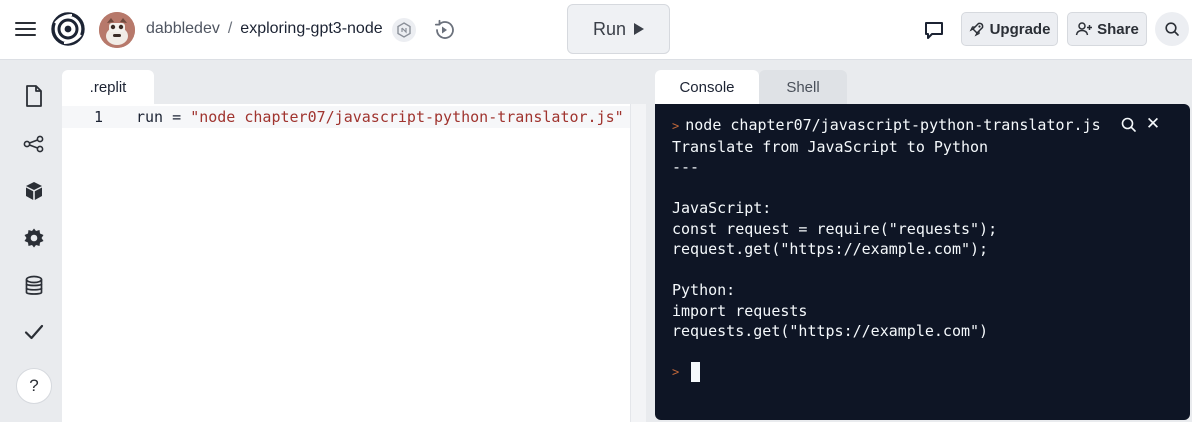 Image resolution: width=1192 pixels, height=422 pixels. I want to click on console-line: Python:, so click(704, 290).